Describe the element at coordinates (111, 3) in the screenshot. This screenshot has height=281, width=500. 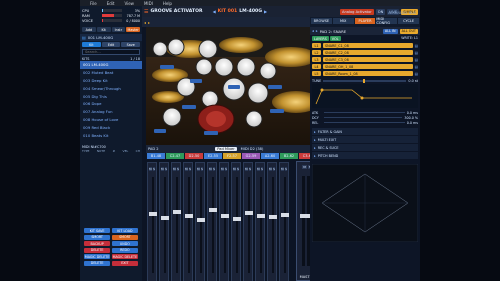
I see `menu-edit: Edit` at that location.